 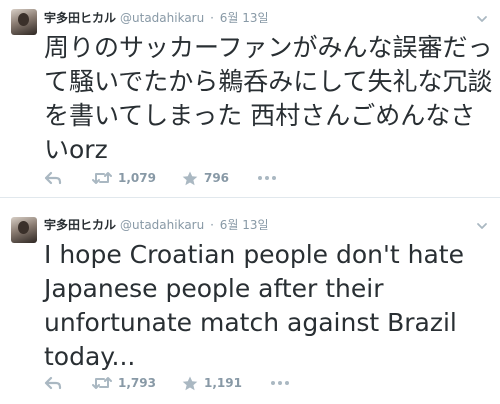 I want to click on retweet-count: 1,793, so click(x=137, y=383).